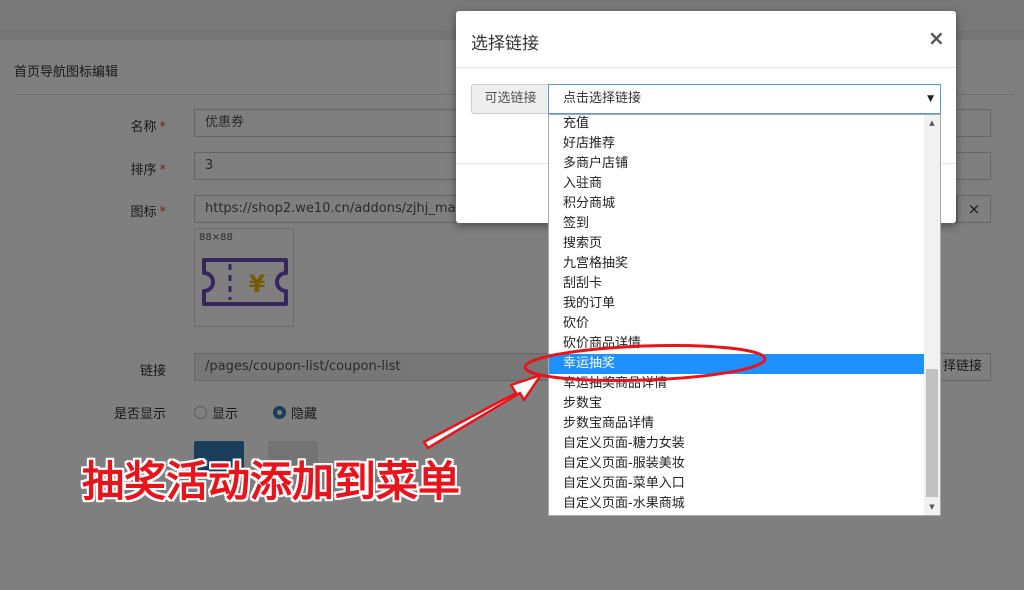 The width and height of the screenshot is (1024, 590). What do you see at coordinates (645, 363) in the screenshot?
I see `highlight-ellipse` at bounding box center [645, 363].